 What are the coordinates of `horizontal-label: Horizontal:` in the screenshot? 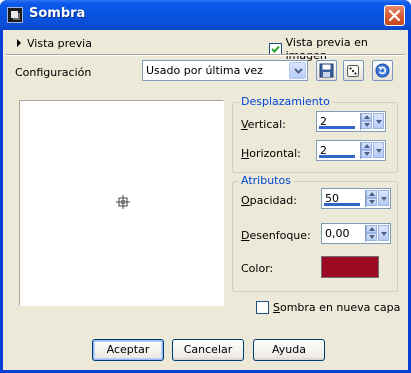 It's located at (271, 153).